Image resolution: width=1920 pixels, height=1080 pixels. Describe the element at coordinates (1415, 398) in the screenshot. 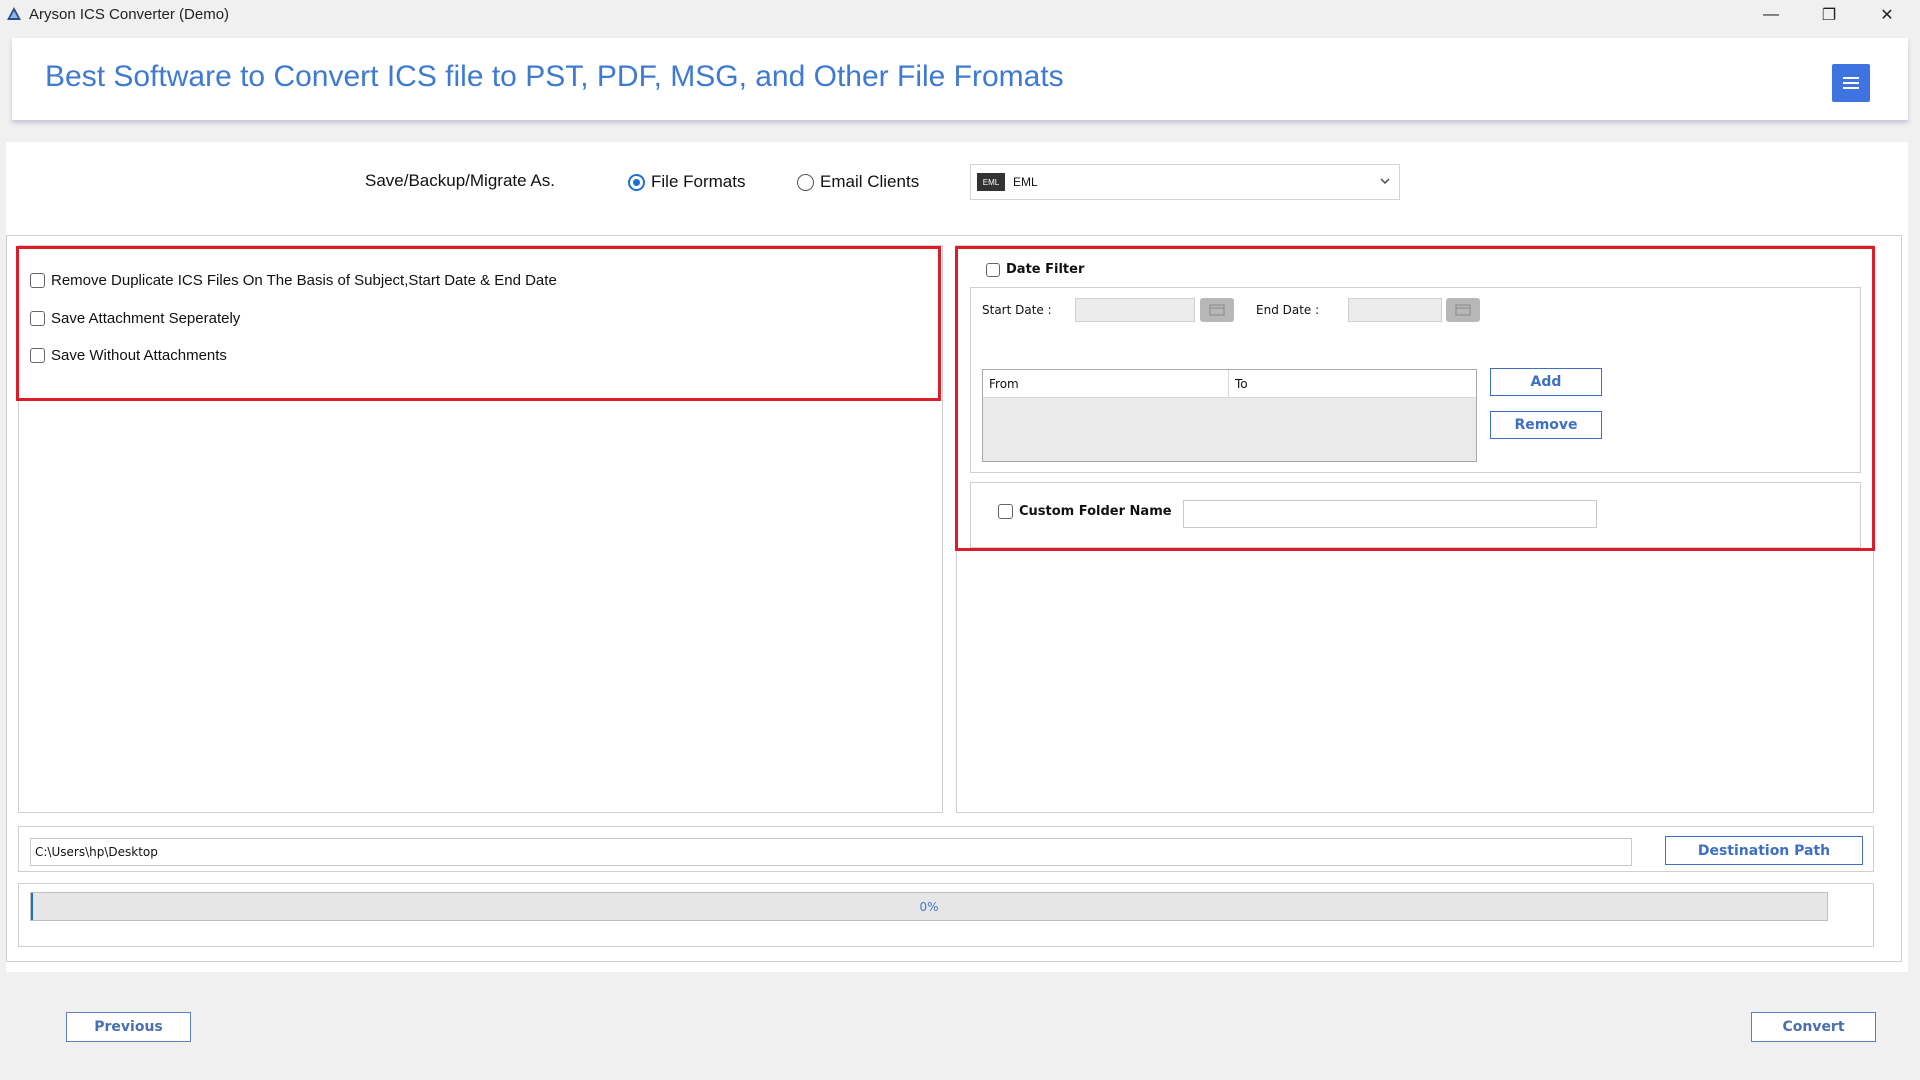

I see `highlight-filter-box` at that location.